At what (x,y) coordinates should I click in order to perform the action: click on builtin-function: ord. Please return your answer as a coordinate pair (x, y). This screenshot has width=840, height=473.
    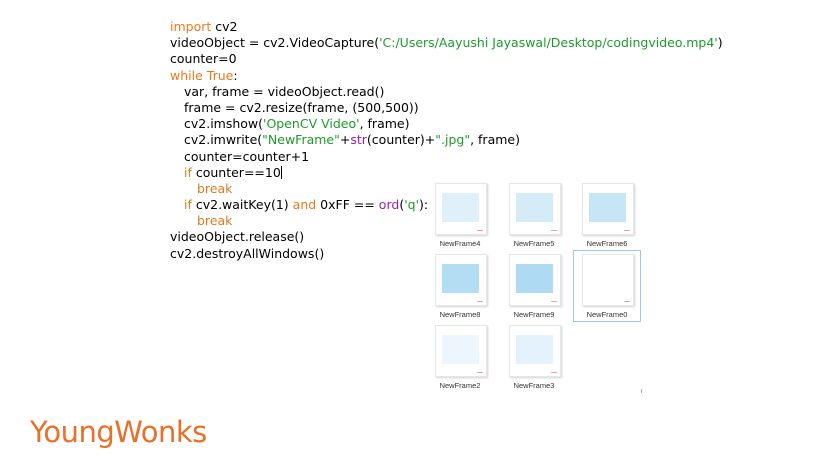
    Looking at the image, I should click on (389, 205).